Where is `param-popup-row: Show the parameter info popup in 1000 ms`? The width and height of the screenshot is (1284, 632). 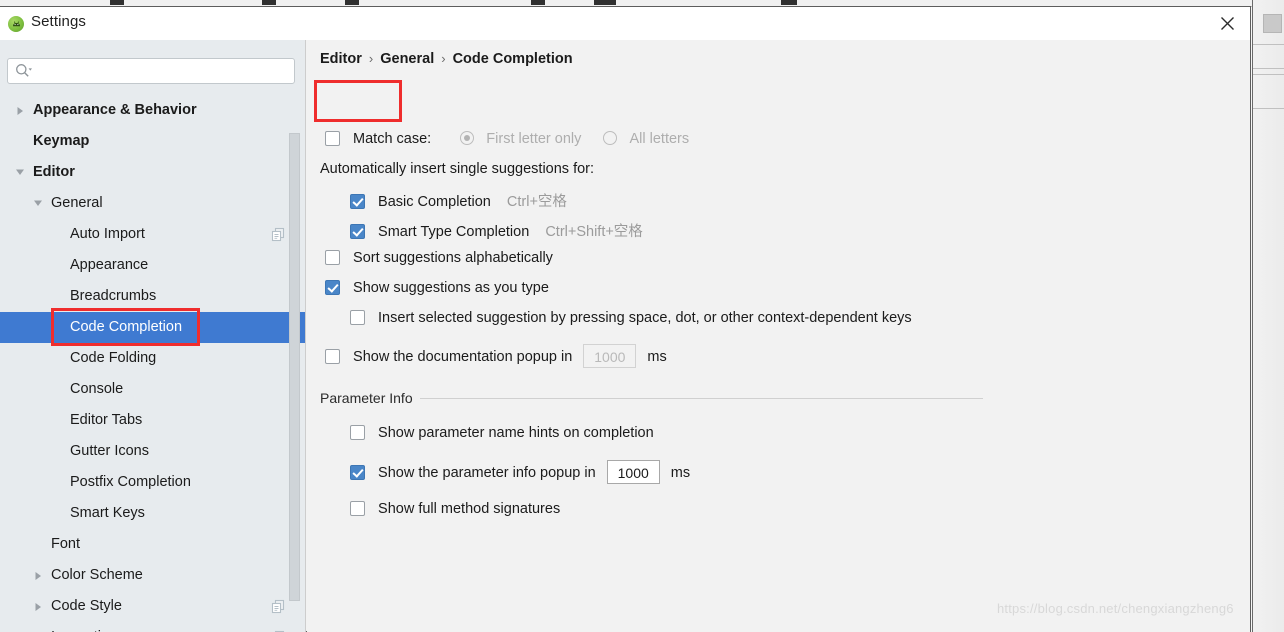
param-popup-row: Show the parameter info popup in 1000 ms is located at coordinates (520, 472).